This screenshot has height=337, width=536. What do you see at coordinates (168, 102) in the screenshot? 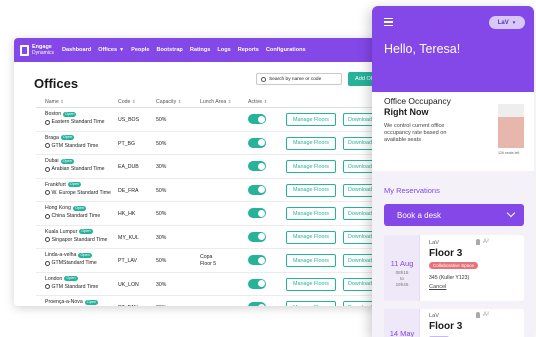
I see `col-capacity: Capacity ⇕` at bounding box center [168, 102].